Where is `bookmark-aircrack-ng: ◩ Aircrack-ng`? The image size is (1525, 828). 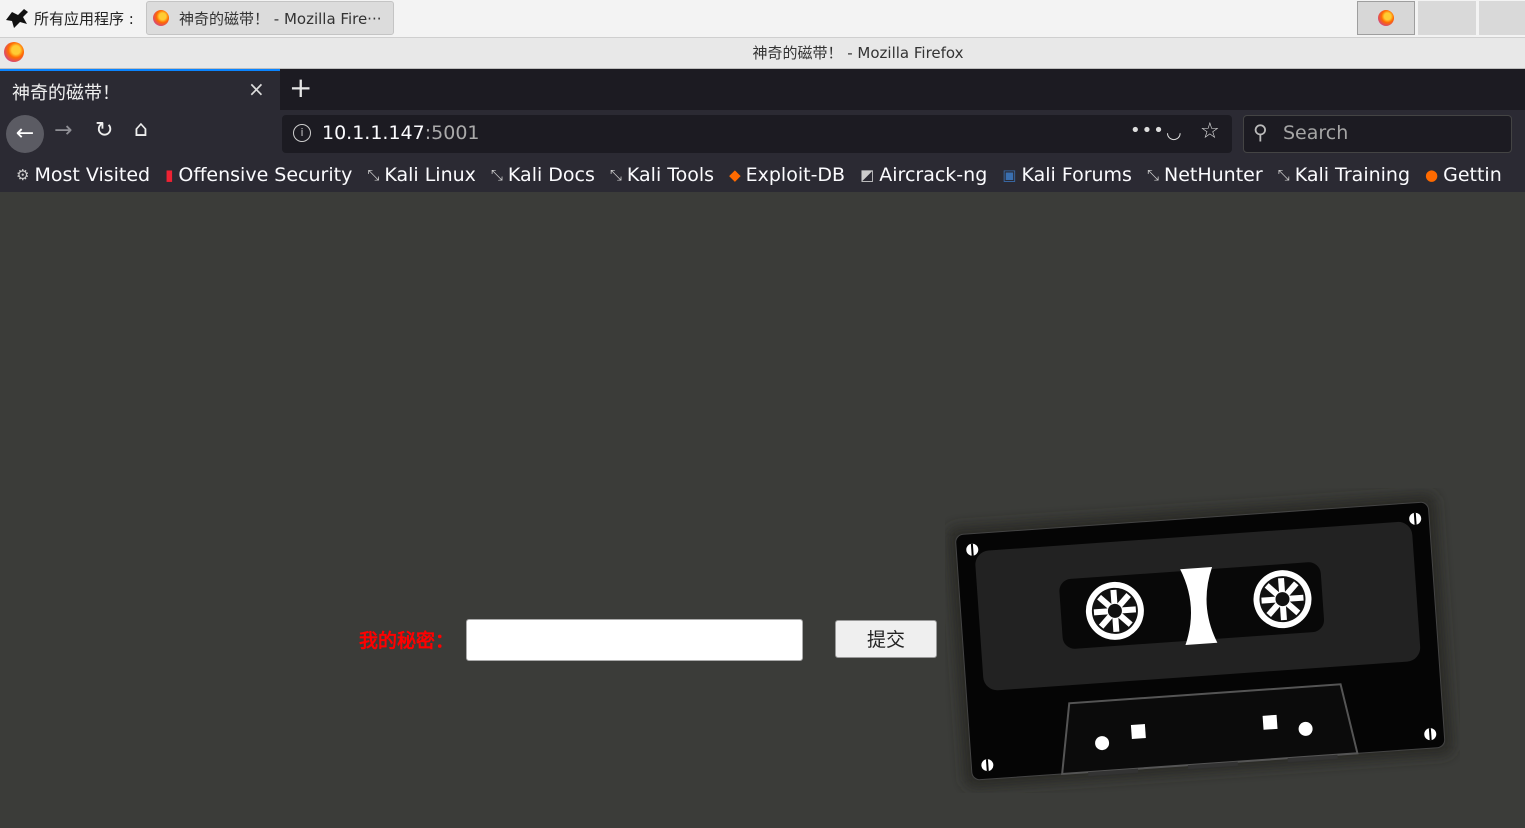 bookmark-aircrack-ng: ◩ Aircrack-ng is located at coordinates (923, 175).